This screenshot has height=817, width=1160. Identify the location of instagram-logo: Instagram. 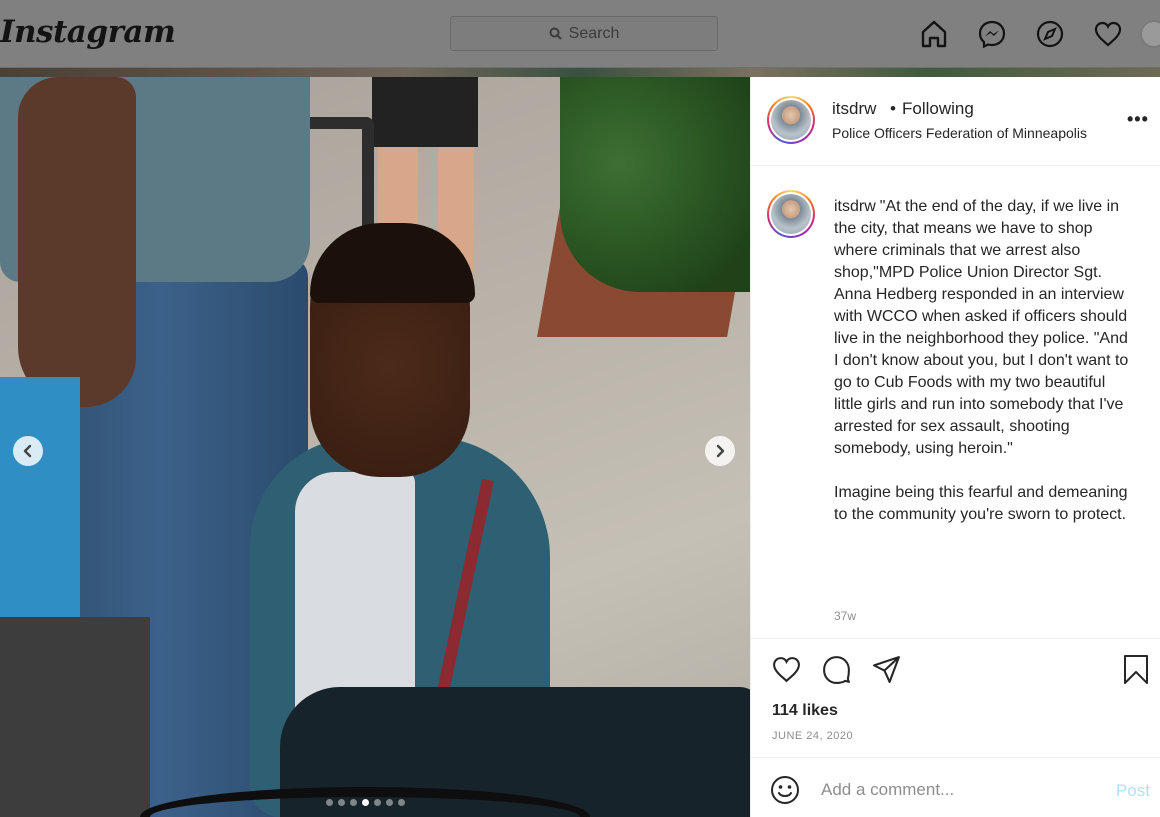
(88, 32).